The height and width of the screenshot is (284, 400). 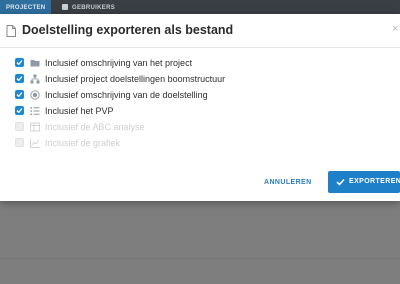 I want to click on document-icon, so click(x=11, y=31).